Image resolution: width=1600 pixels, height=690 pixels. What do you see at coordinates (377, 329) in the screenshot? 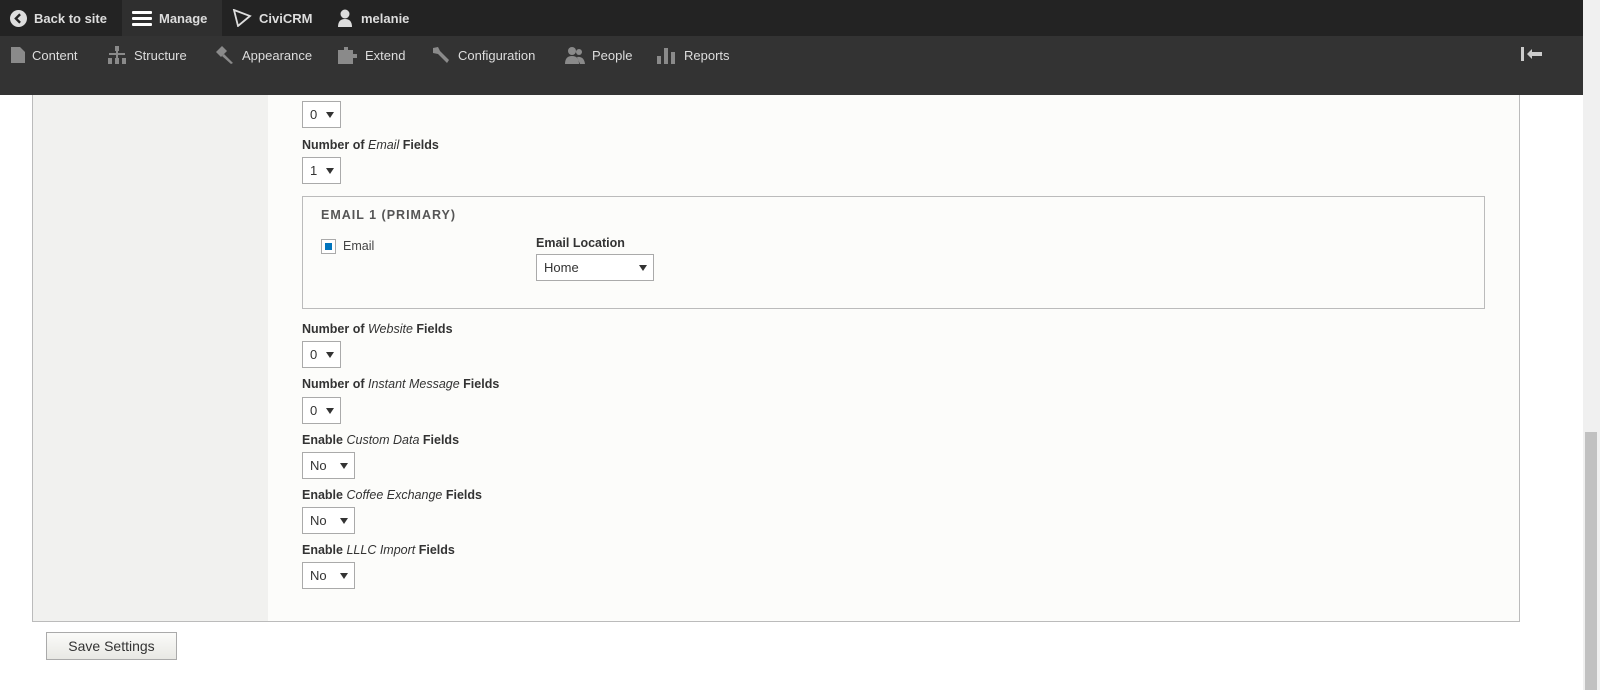
I see `website-count-label: Number of Website Fields` at bounding box center [377, 329].